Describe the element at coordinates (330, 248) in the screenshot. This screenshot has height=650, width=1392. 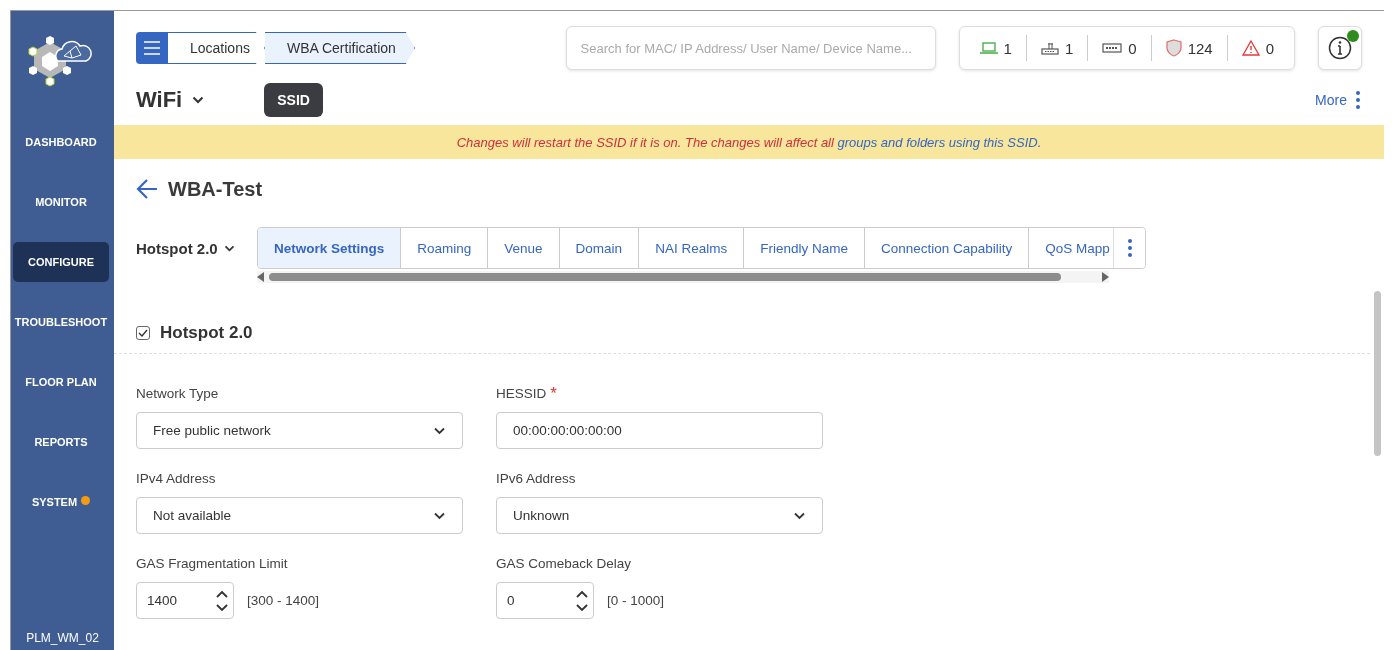
I see `tab: Network Settings` at that location.